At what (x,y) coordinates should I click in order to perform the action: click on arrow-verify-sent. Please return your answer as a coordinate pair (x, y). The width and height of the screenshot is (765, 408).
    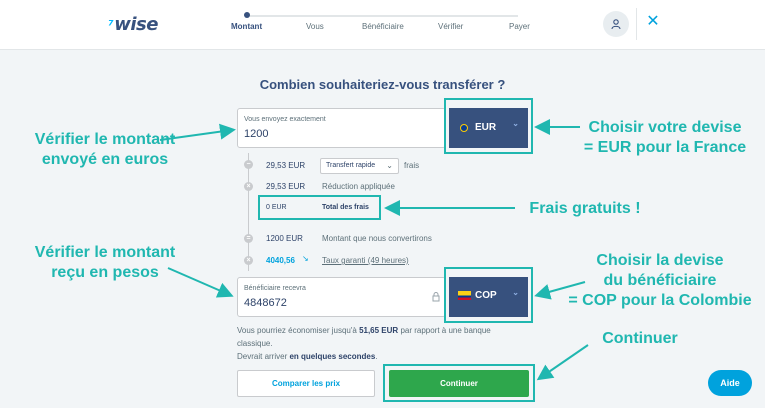
    Looking at the image, I should click on (197, 132).